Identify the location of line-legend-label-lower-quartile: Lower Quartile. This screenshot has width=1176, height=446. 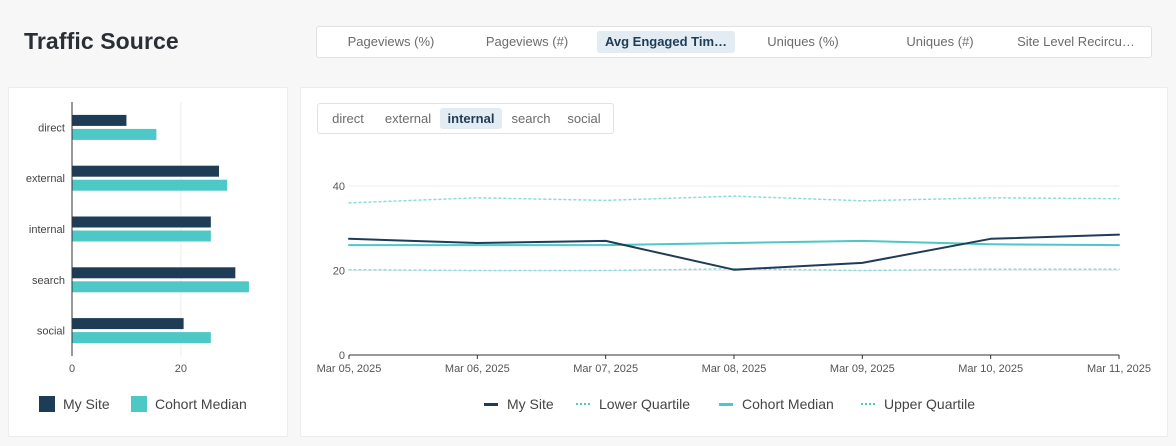
(645, 404).